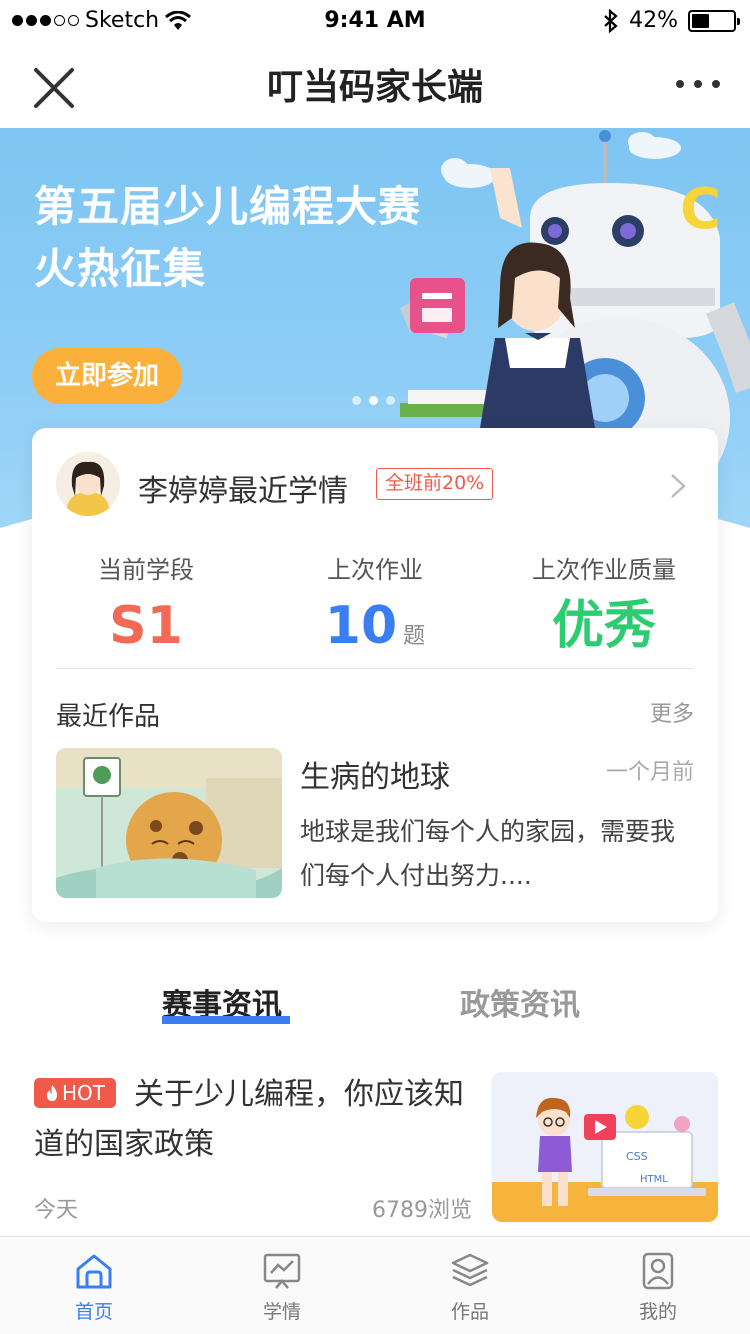 The image size is (750, 1334). What do you see at coordinates (654, 1179) in the screenshot?
I see `svg-text: HTML` at bounding box center [654, 1179].